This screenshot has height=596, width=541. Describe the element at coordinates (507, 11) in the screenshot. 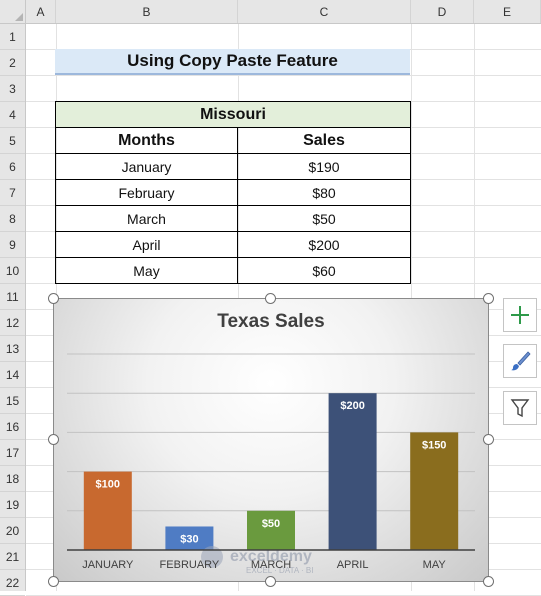

I see `column-header-e: E` at that location.